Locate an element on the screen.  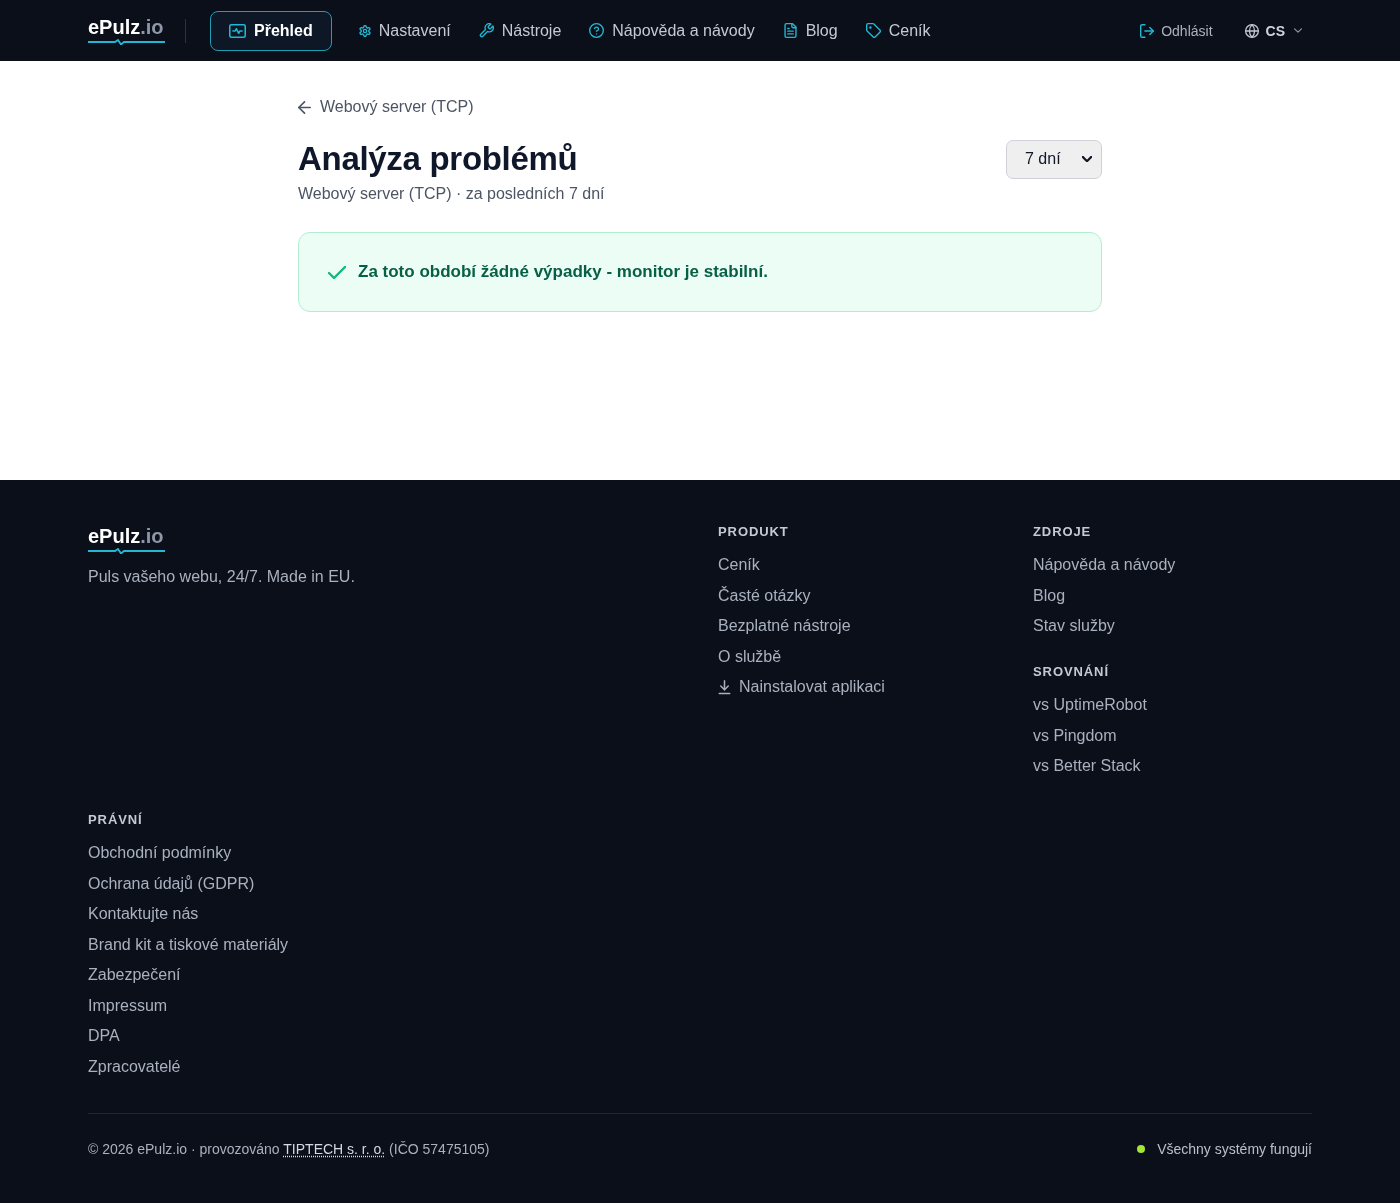
footer-link: Zpracovatelé is located at coordinates (134, 1066).